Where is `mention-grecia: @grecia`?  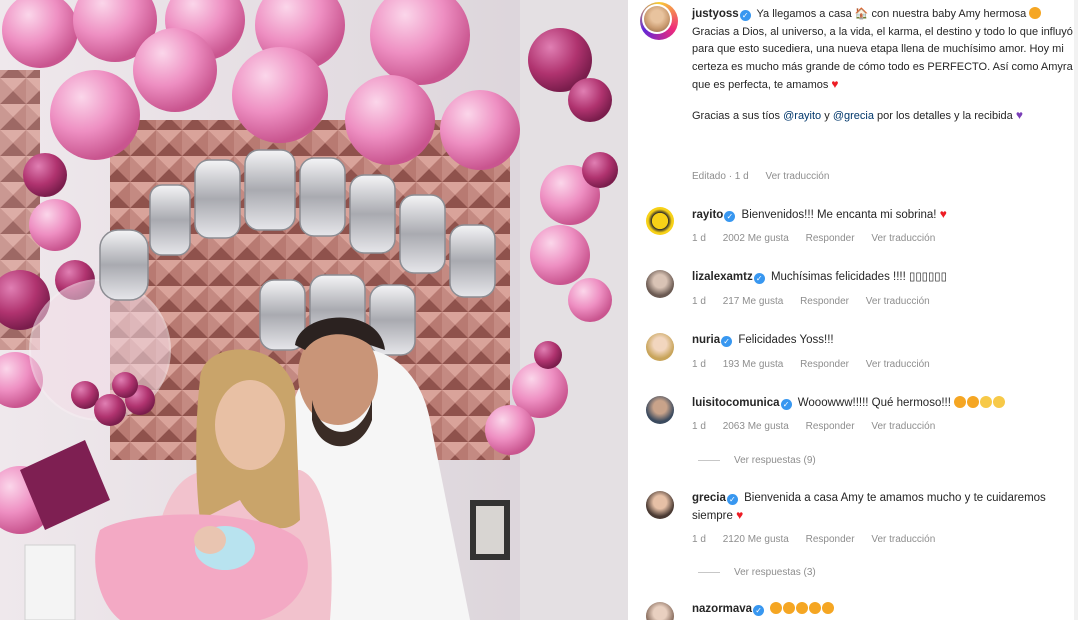
mention-grecia: @grecia is located at coordinates (853, 116).